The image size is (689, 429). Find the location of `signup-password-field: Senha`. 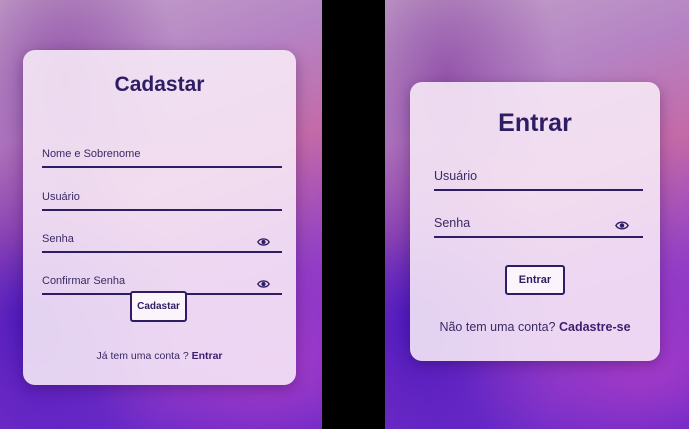

signup-password-field: Senha is located at coordinates (162, 238).